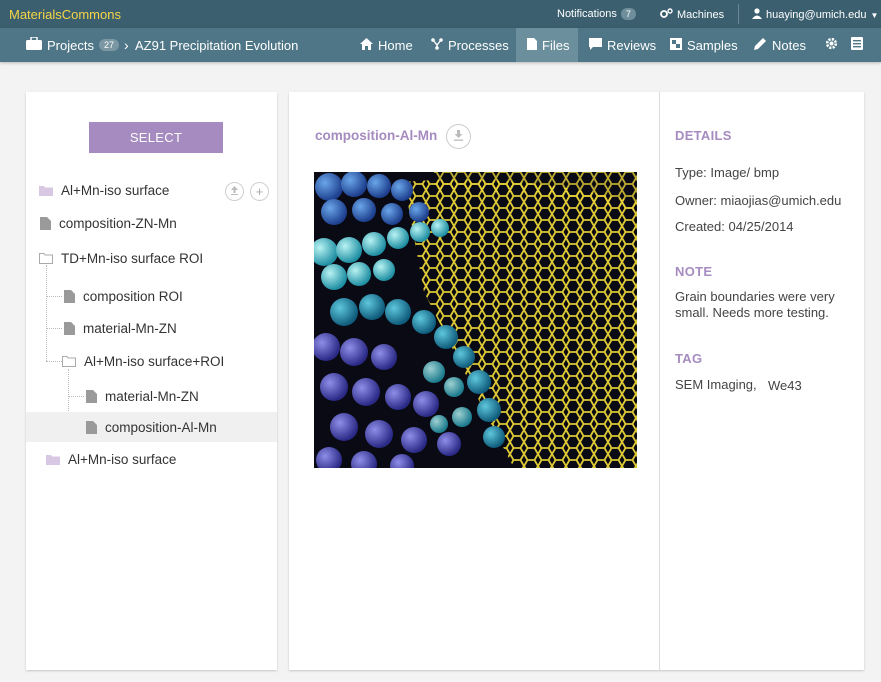  Describe the element at coordinates (666, 15) in the screenshot. I see `gears-icon` at that location.